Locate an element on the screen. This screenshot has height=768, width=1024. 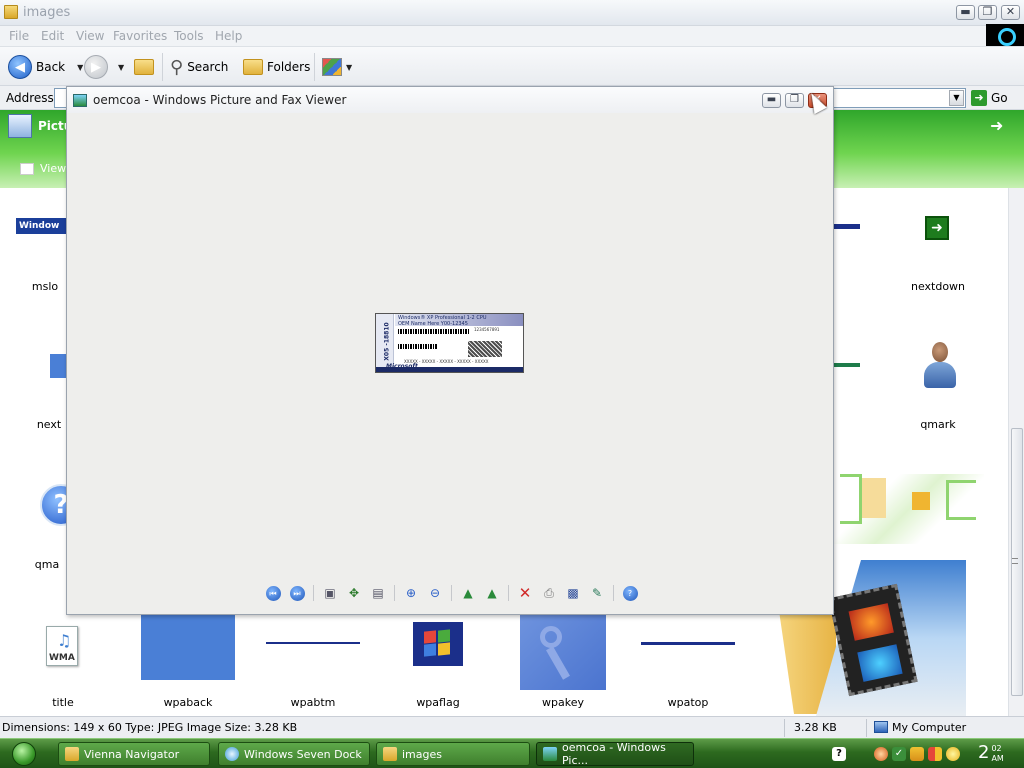
file-name: qmark is located at coordinates (938, 424).